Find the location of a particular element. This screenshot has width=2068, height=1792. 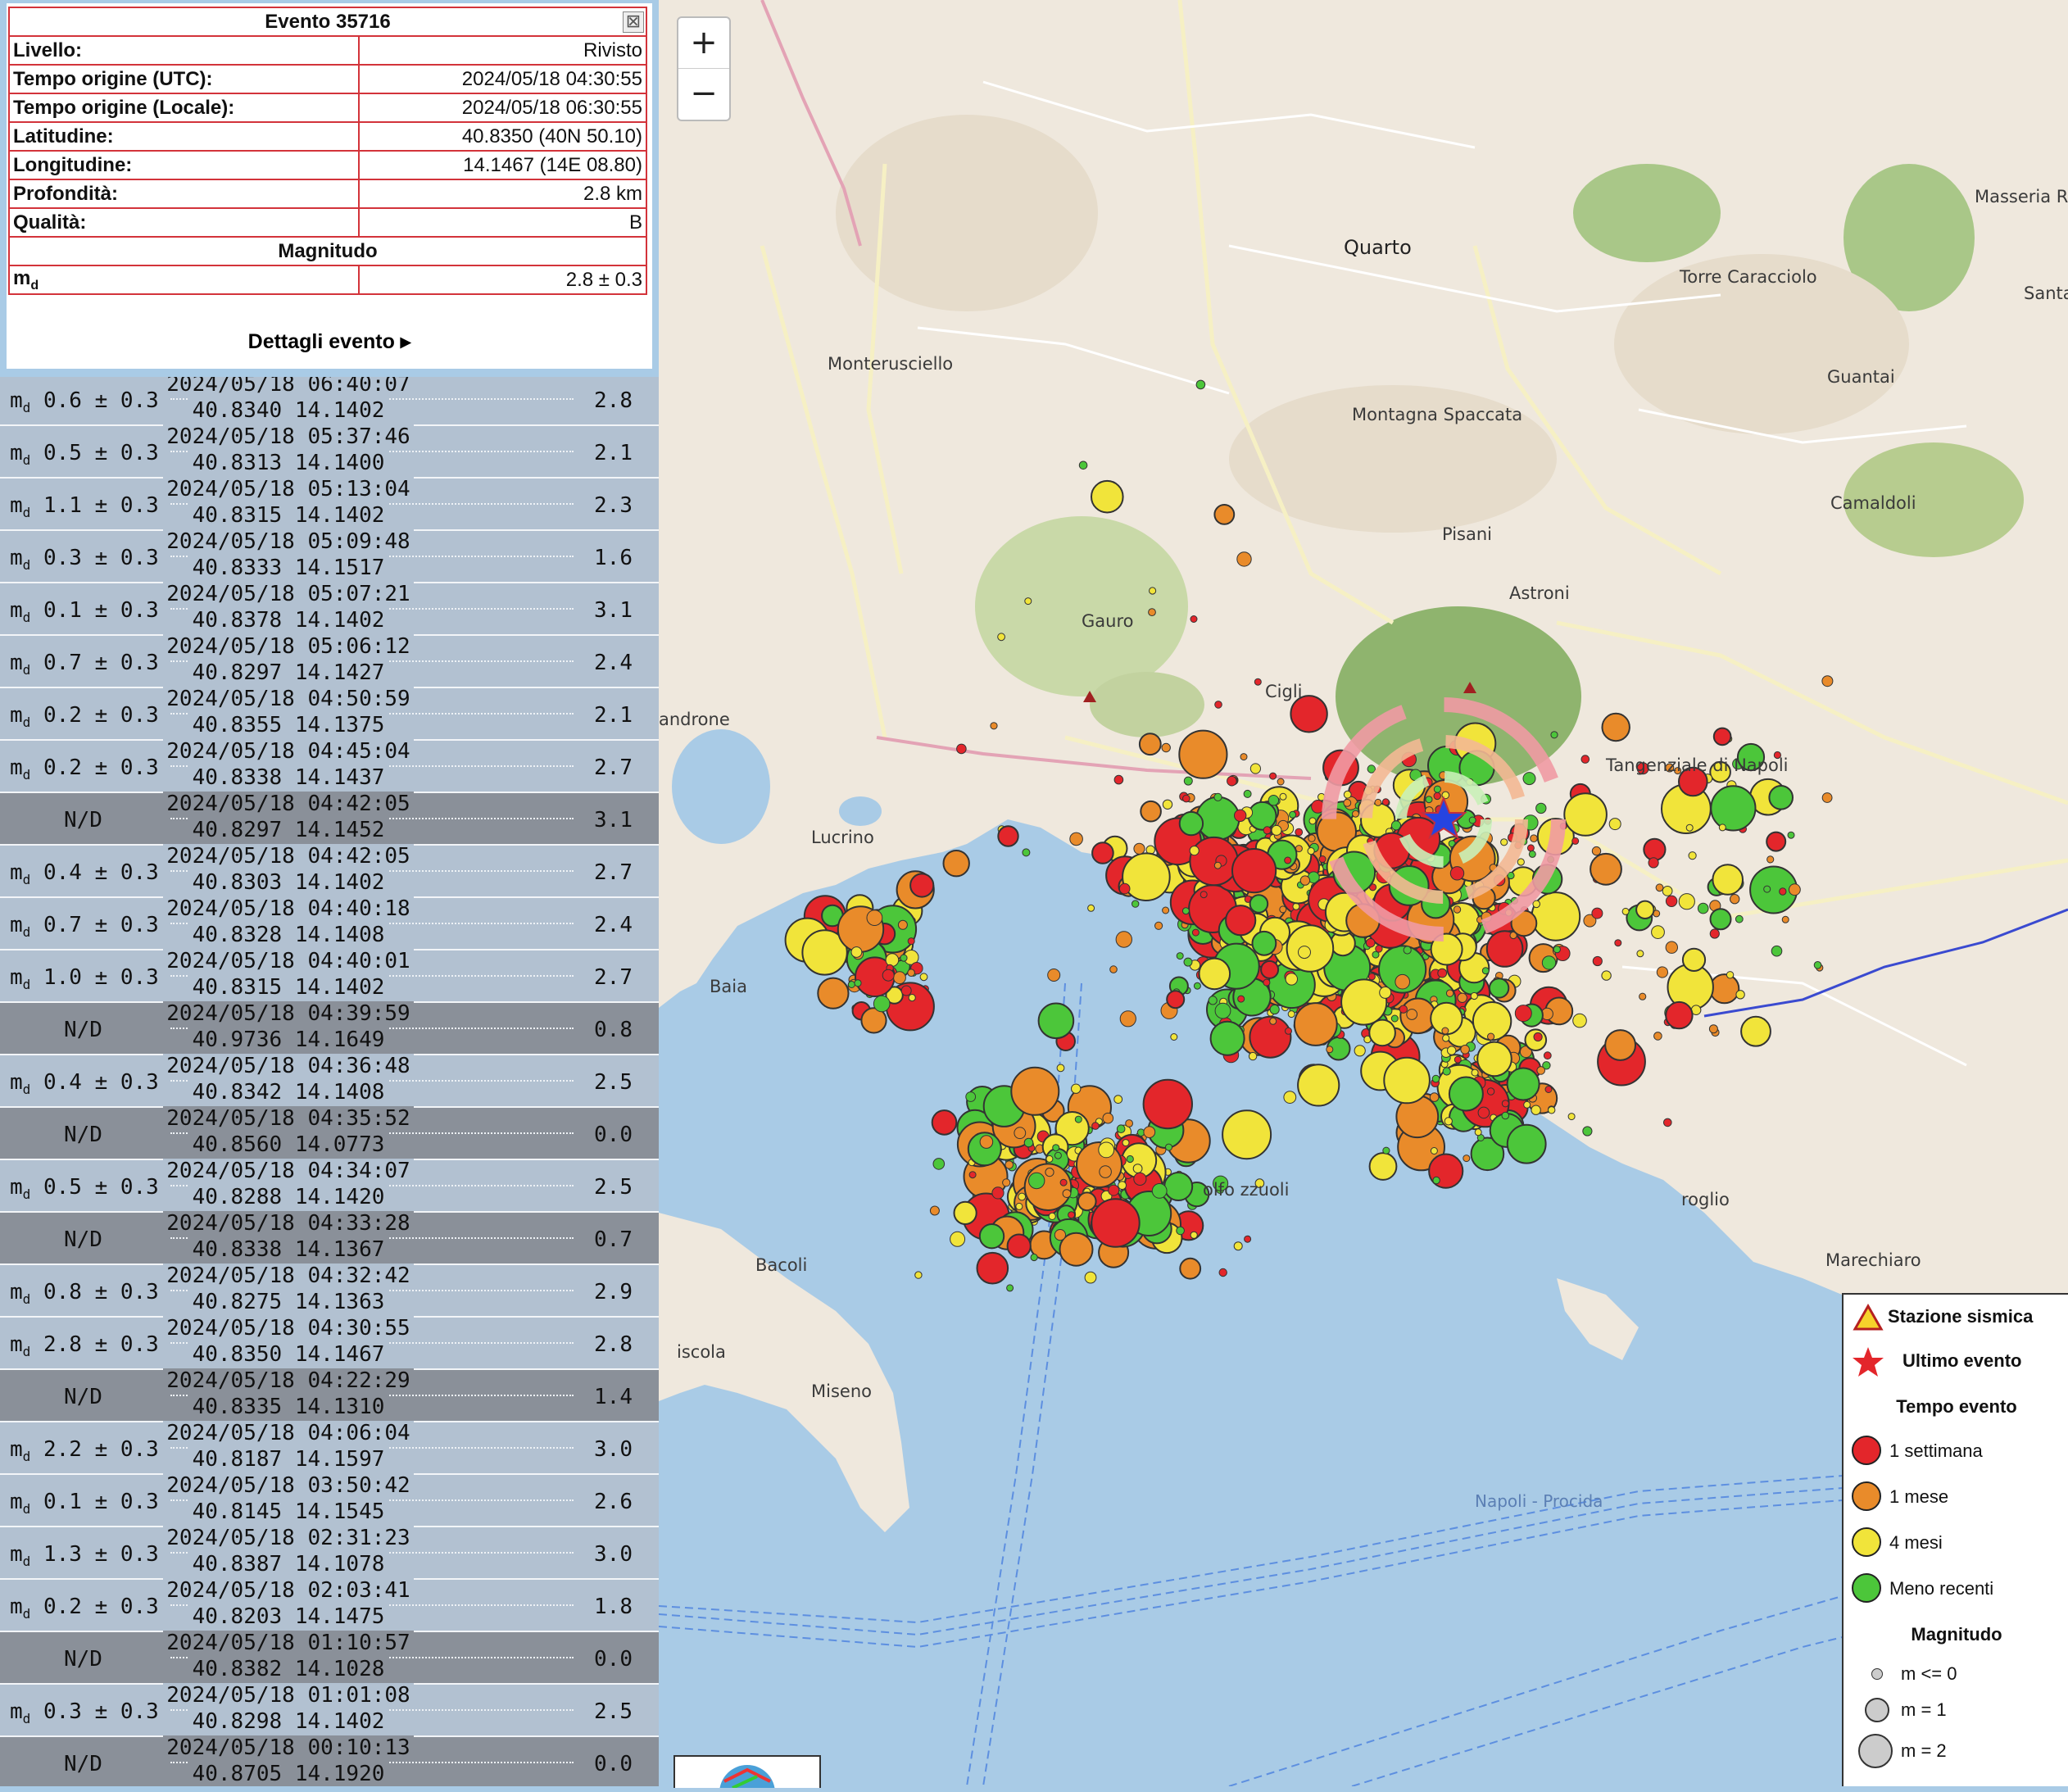

event-coords: 40.8355 14.1375 is located at coordinates (329, 725).